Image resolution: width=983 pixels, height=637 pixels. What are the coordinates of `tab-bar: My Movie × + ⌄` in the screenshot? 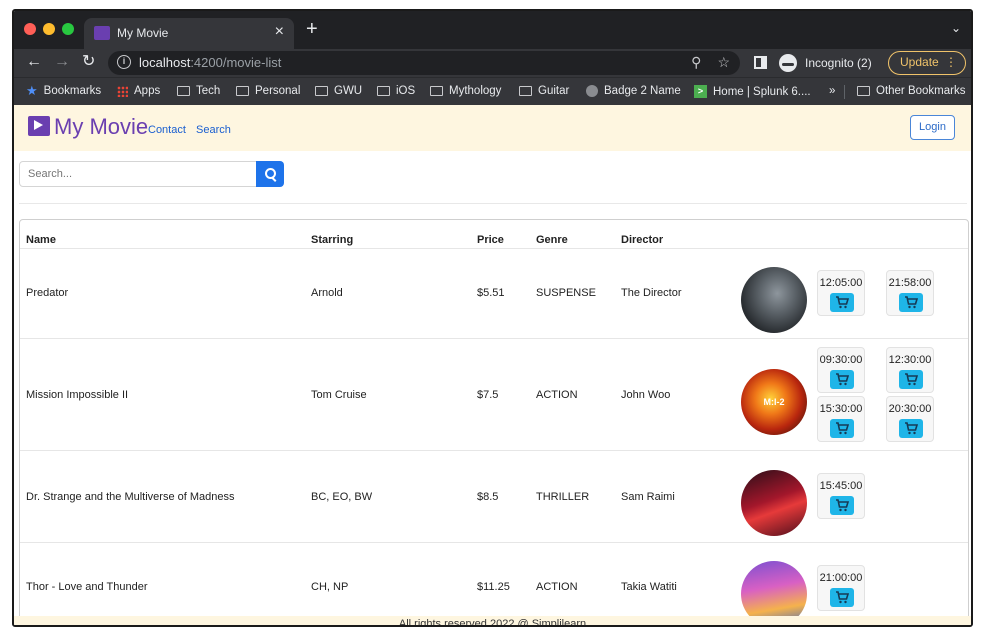 It's located at (492, 30).